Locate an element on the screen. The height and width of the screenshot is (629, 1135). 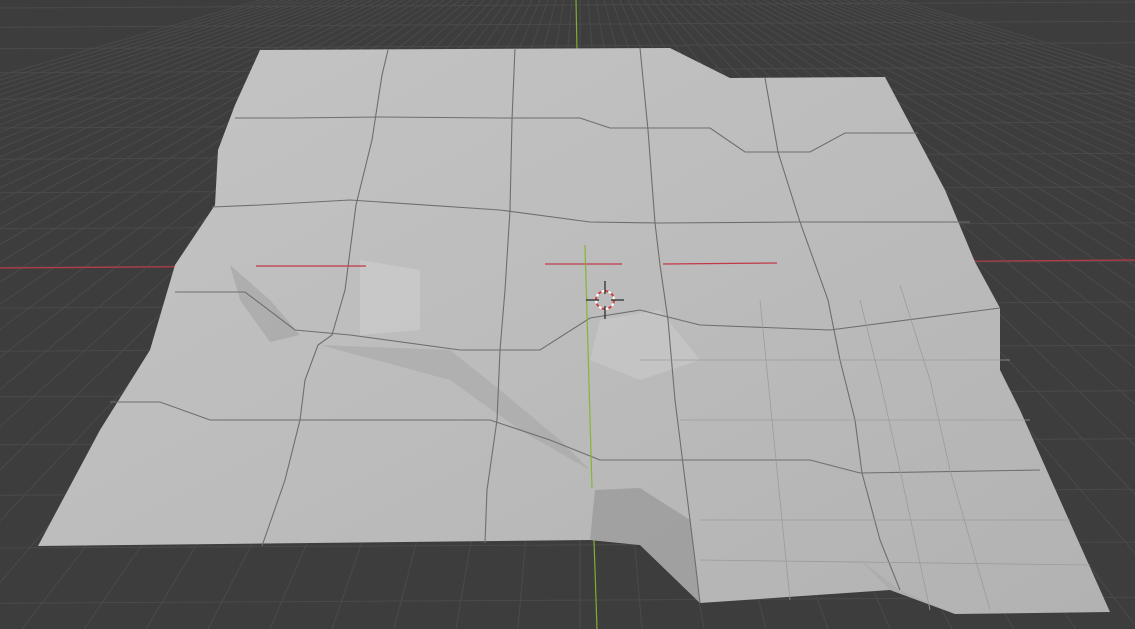
y-axis-line-top is located at coordinates (576, 25).